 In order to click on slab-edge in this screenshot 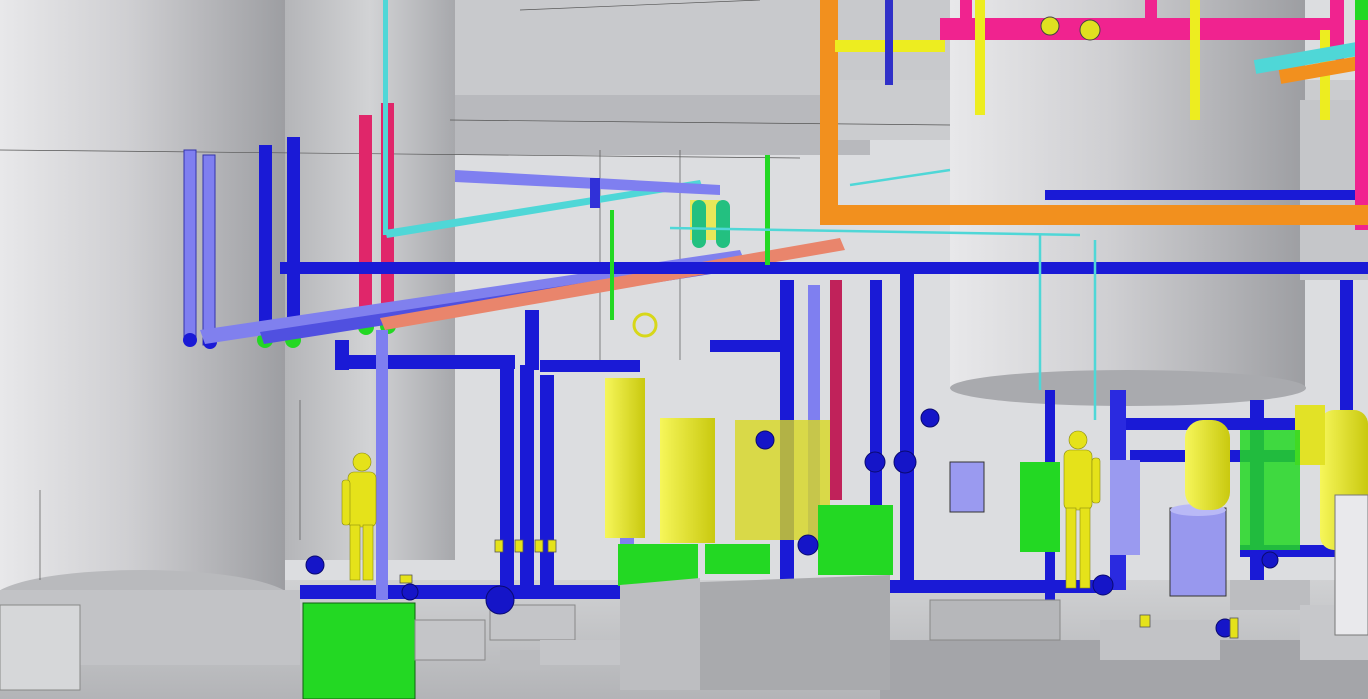, I will do `click(660, 125)`.